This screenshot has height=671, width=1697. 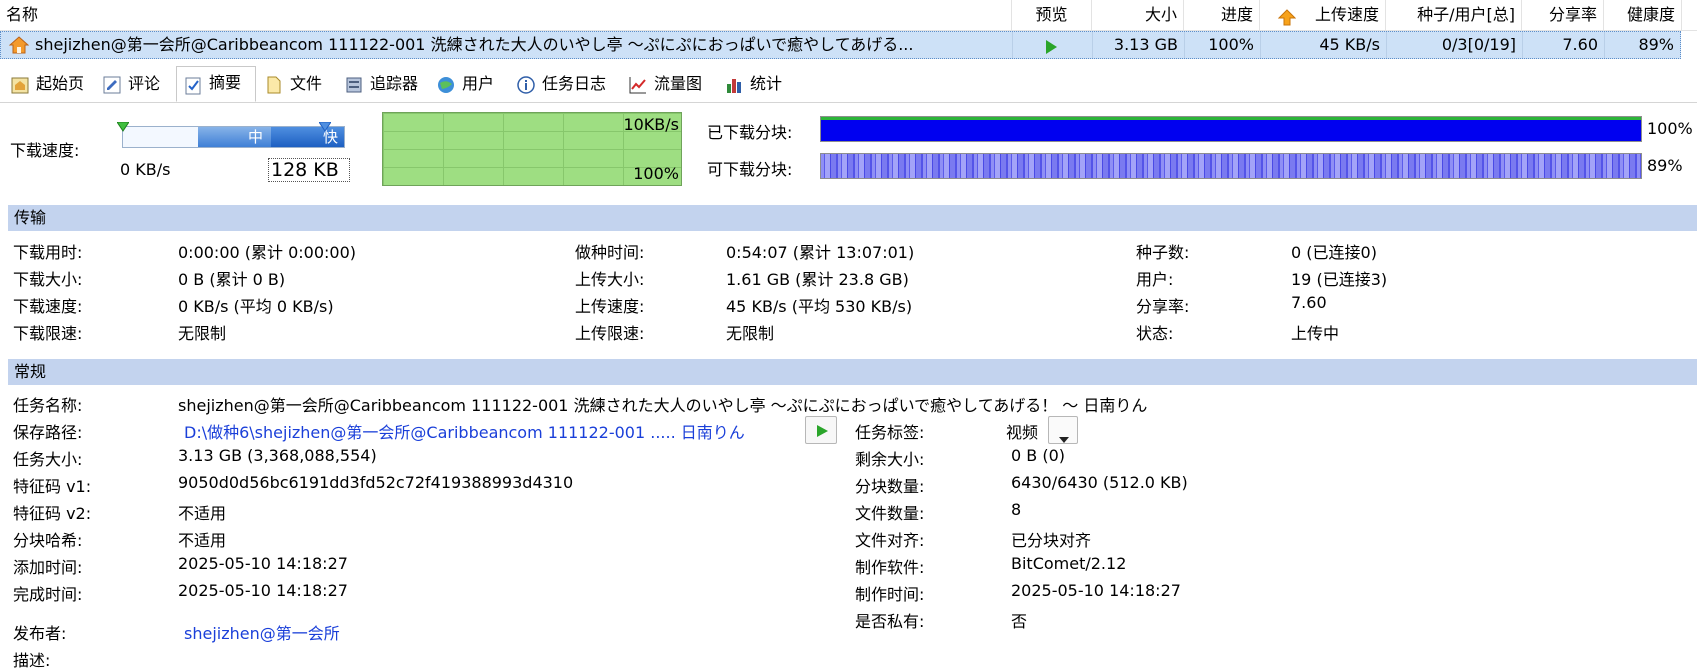 What do you see at coordinates (202, 513) in the screenshot?
I see `general-value: 不适用` at bounding box center [202, 513].